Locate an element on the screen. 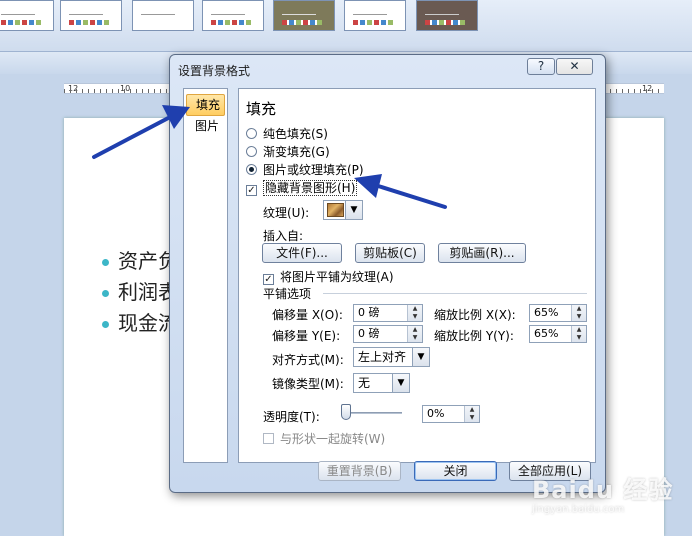 The height and width of the screenshot is (536, 692). ribbon-design-themes is located at coordinates (346, 26).